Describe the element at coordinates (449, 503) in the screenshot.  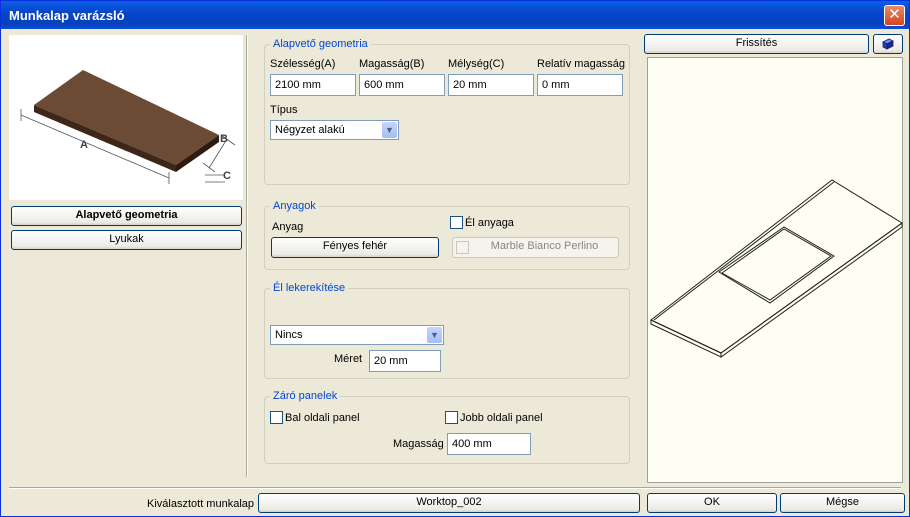
I see `selected-worktop-button: Worktop_002` at that location.